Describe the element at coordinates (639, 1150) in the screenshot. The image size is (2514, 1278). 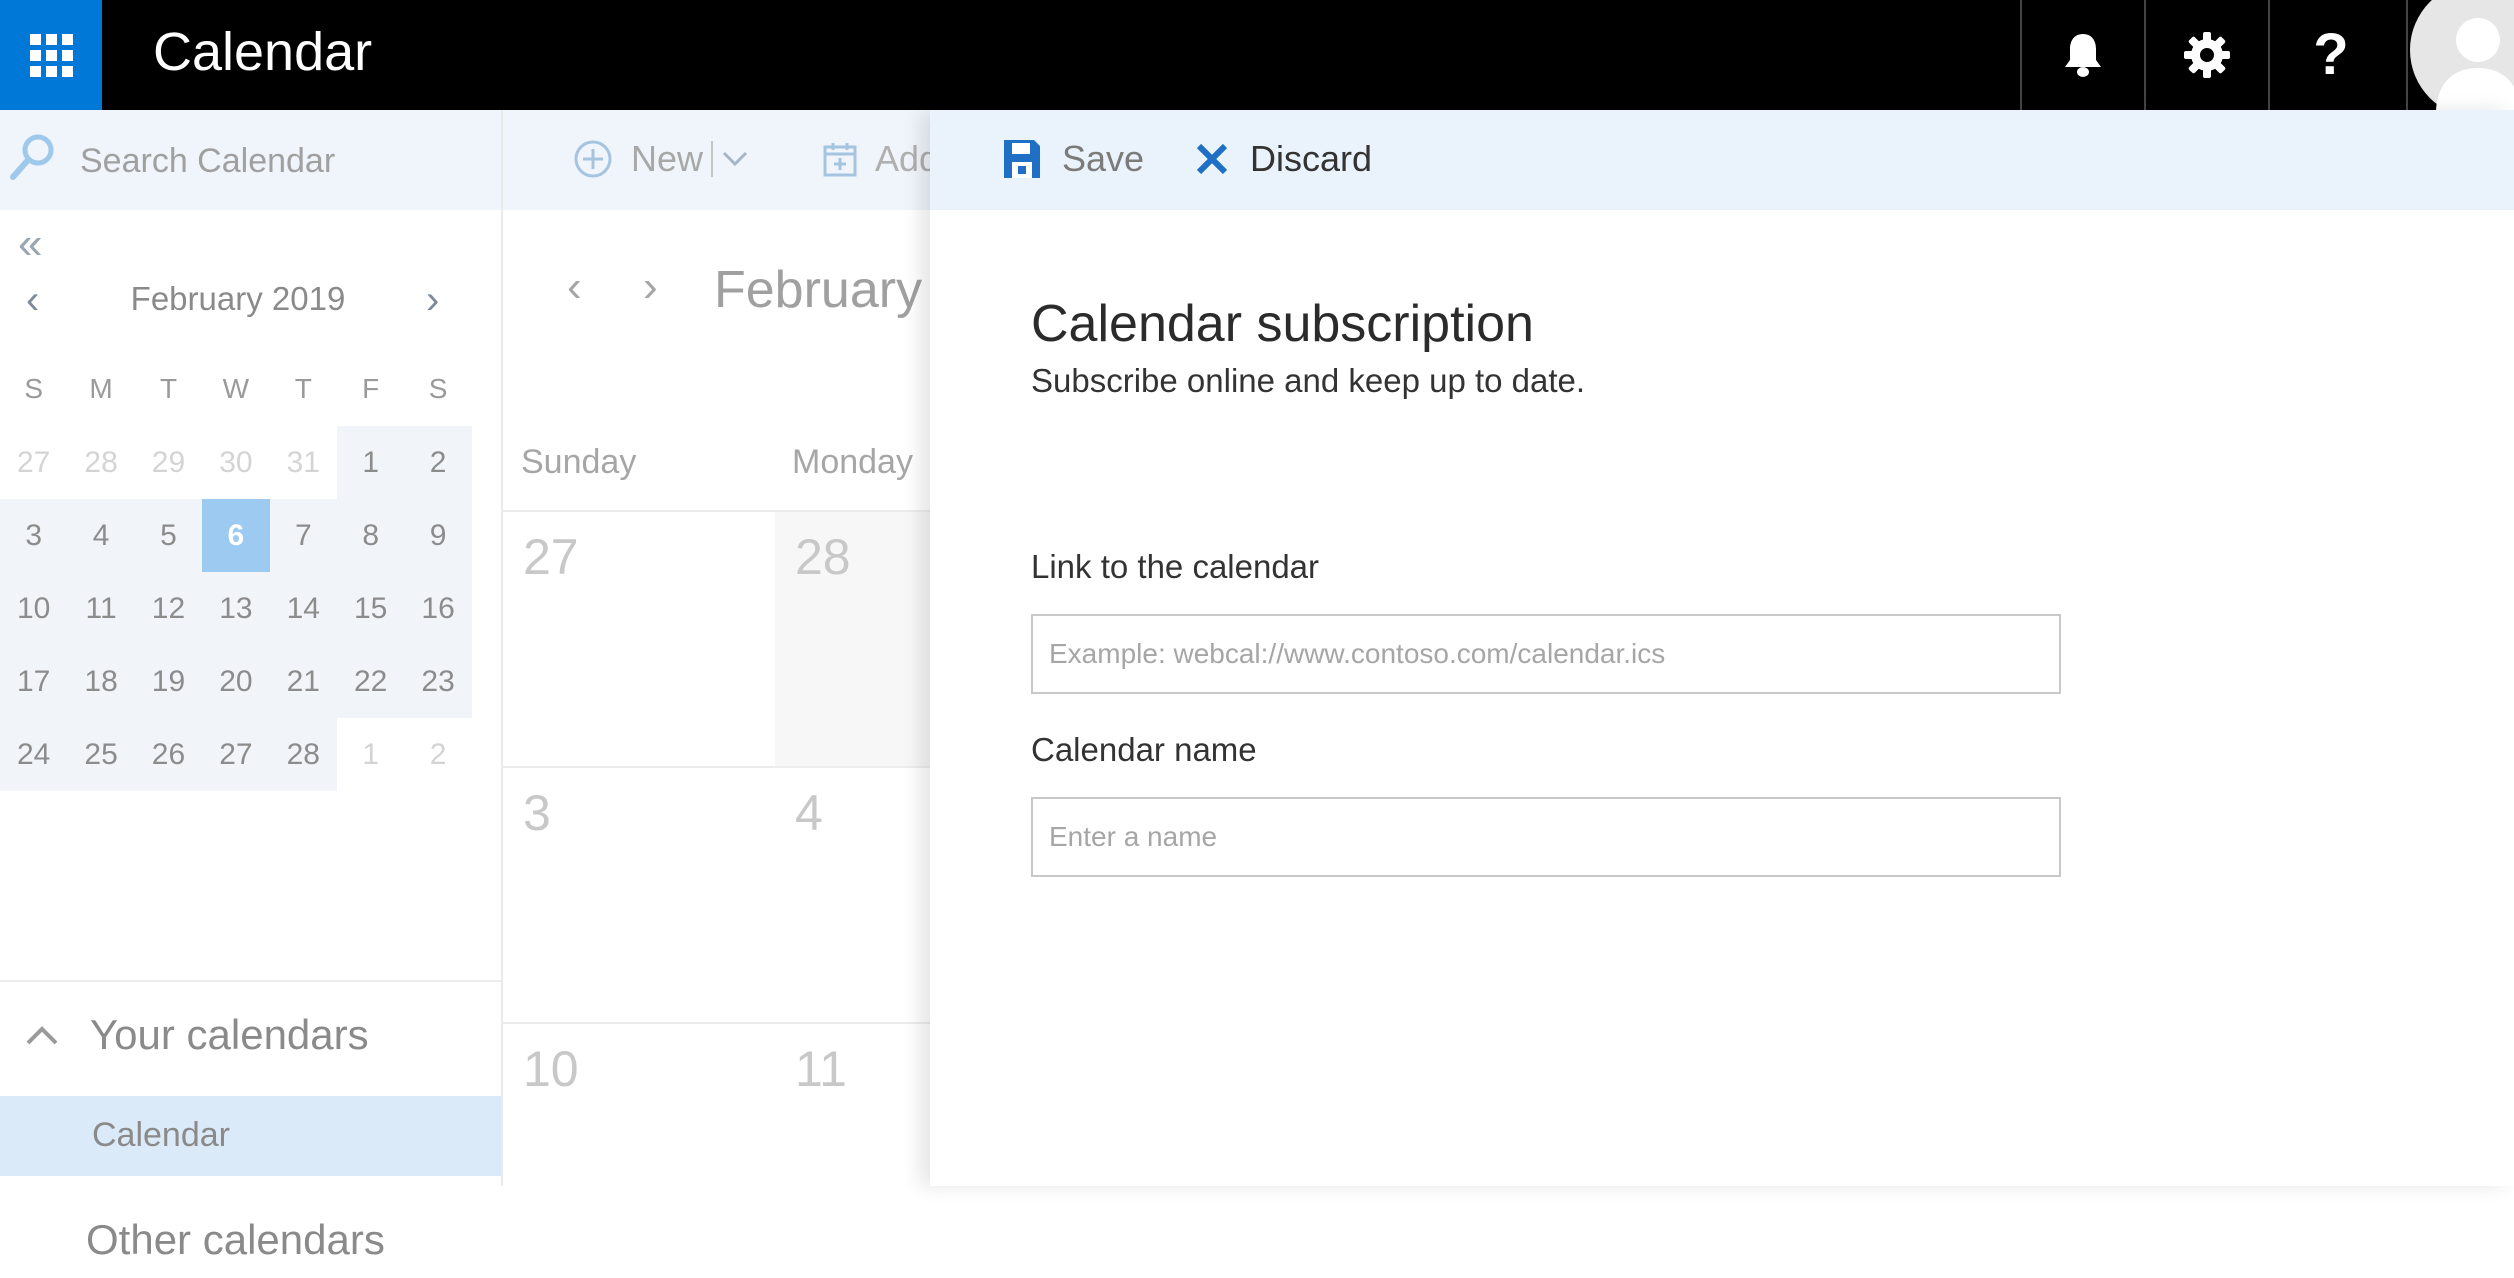
I see `calendar-day-cell: 10` at that location.